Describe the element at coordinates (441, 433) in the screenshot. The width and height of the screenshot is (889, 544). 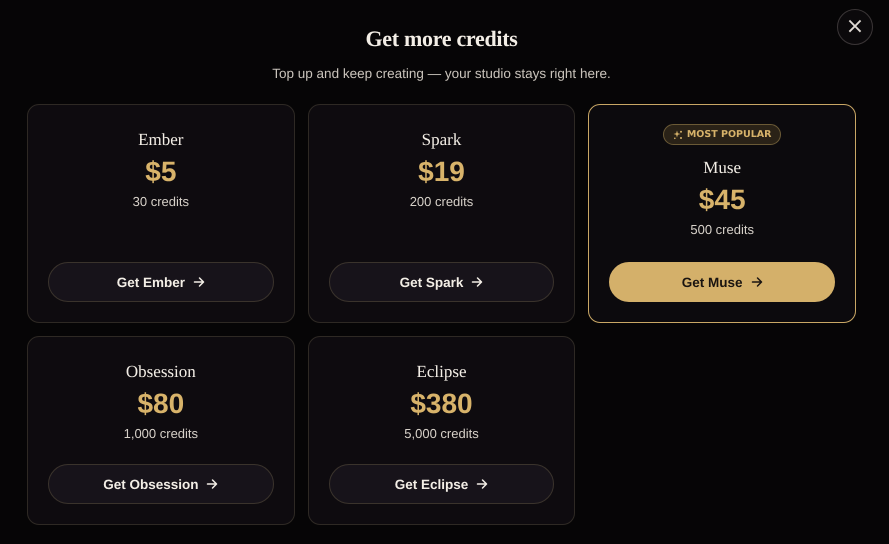
I see `credit-amount: 5,000 credits` at that location.